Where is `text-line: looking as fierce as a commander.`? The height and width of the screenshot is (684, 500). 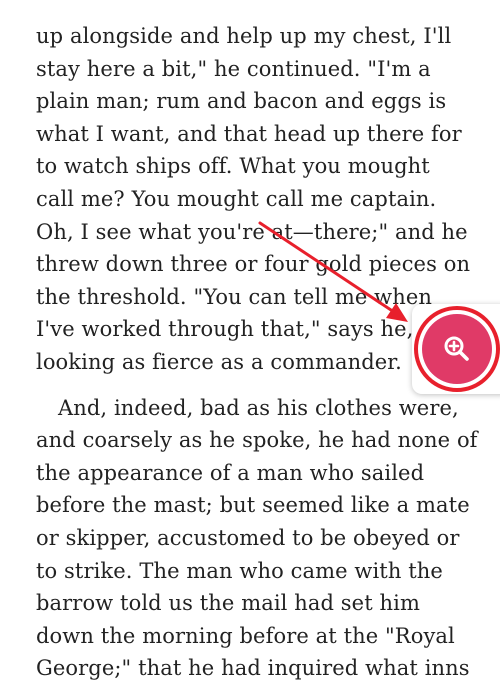
text-line: looking as fierce as a commander. is located at coordinates (219, 361).